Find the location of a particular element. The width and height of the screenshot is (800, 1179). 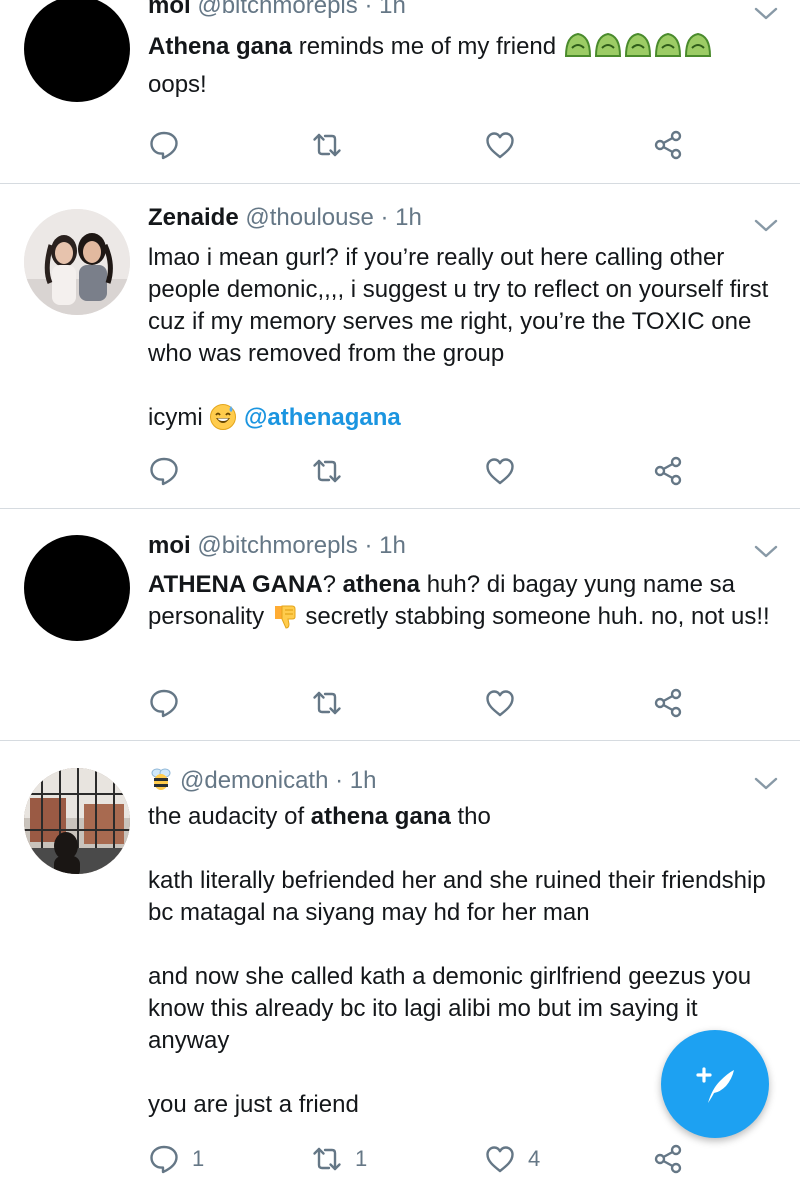

text-segment: reminds me of my friend is located at coordinates (427, 46).